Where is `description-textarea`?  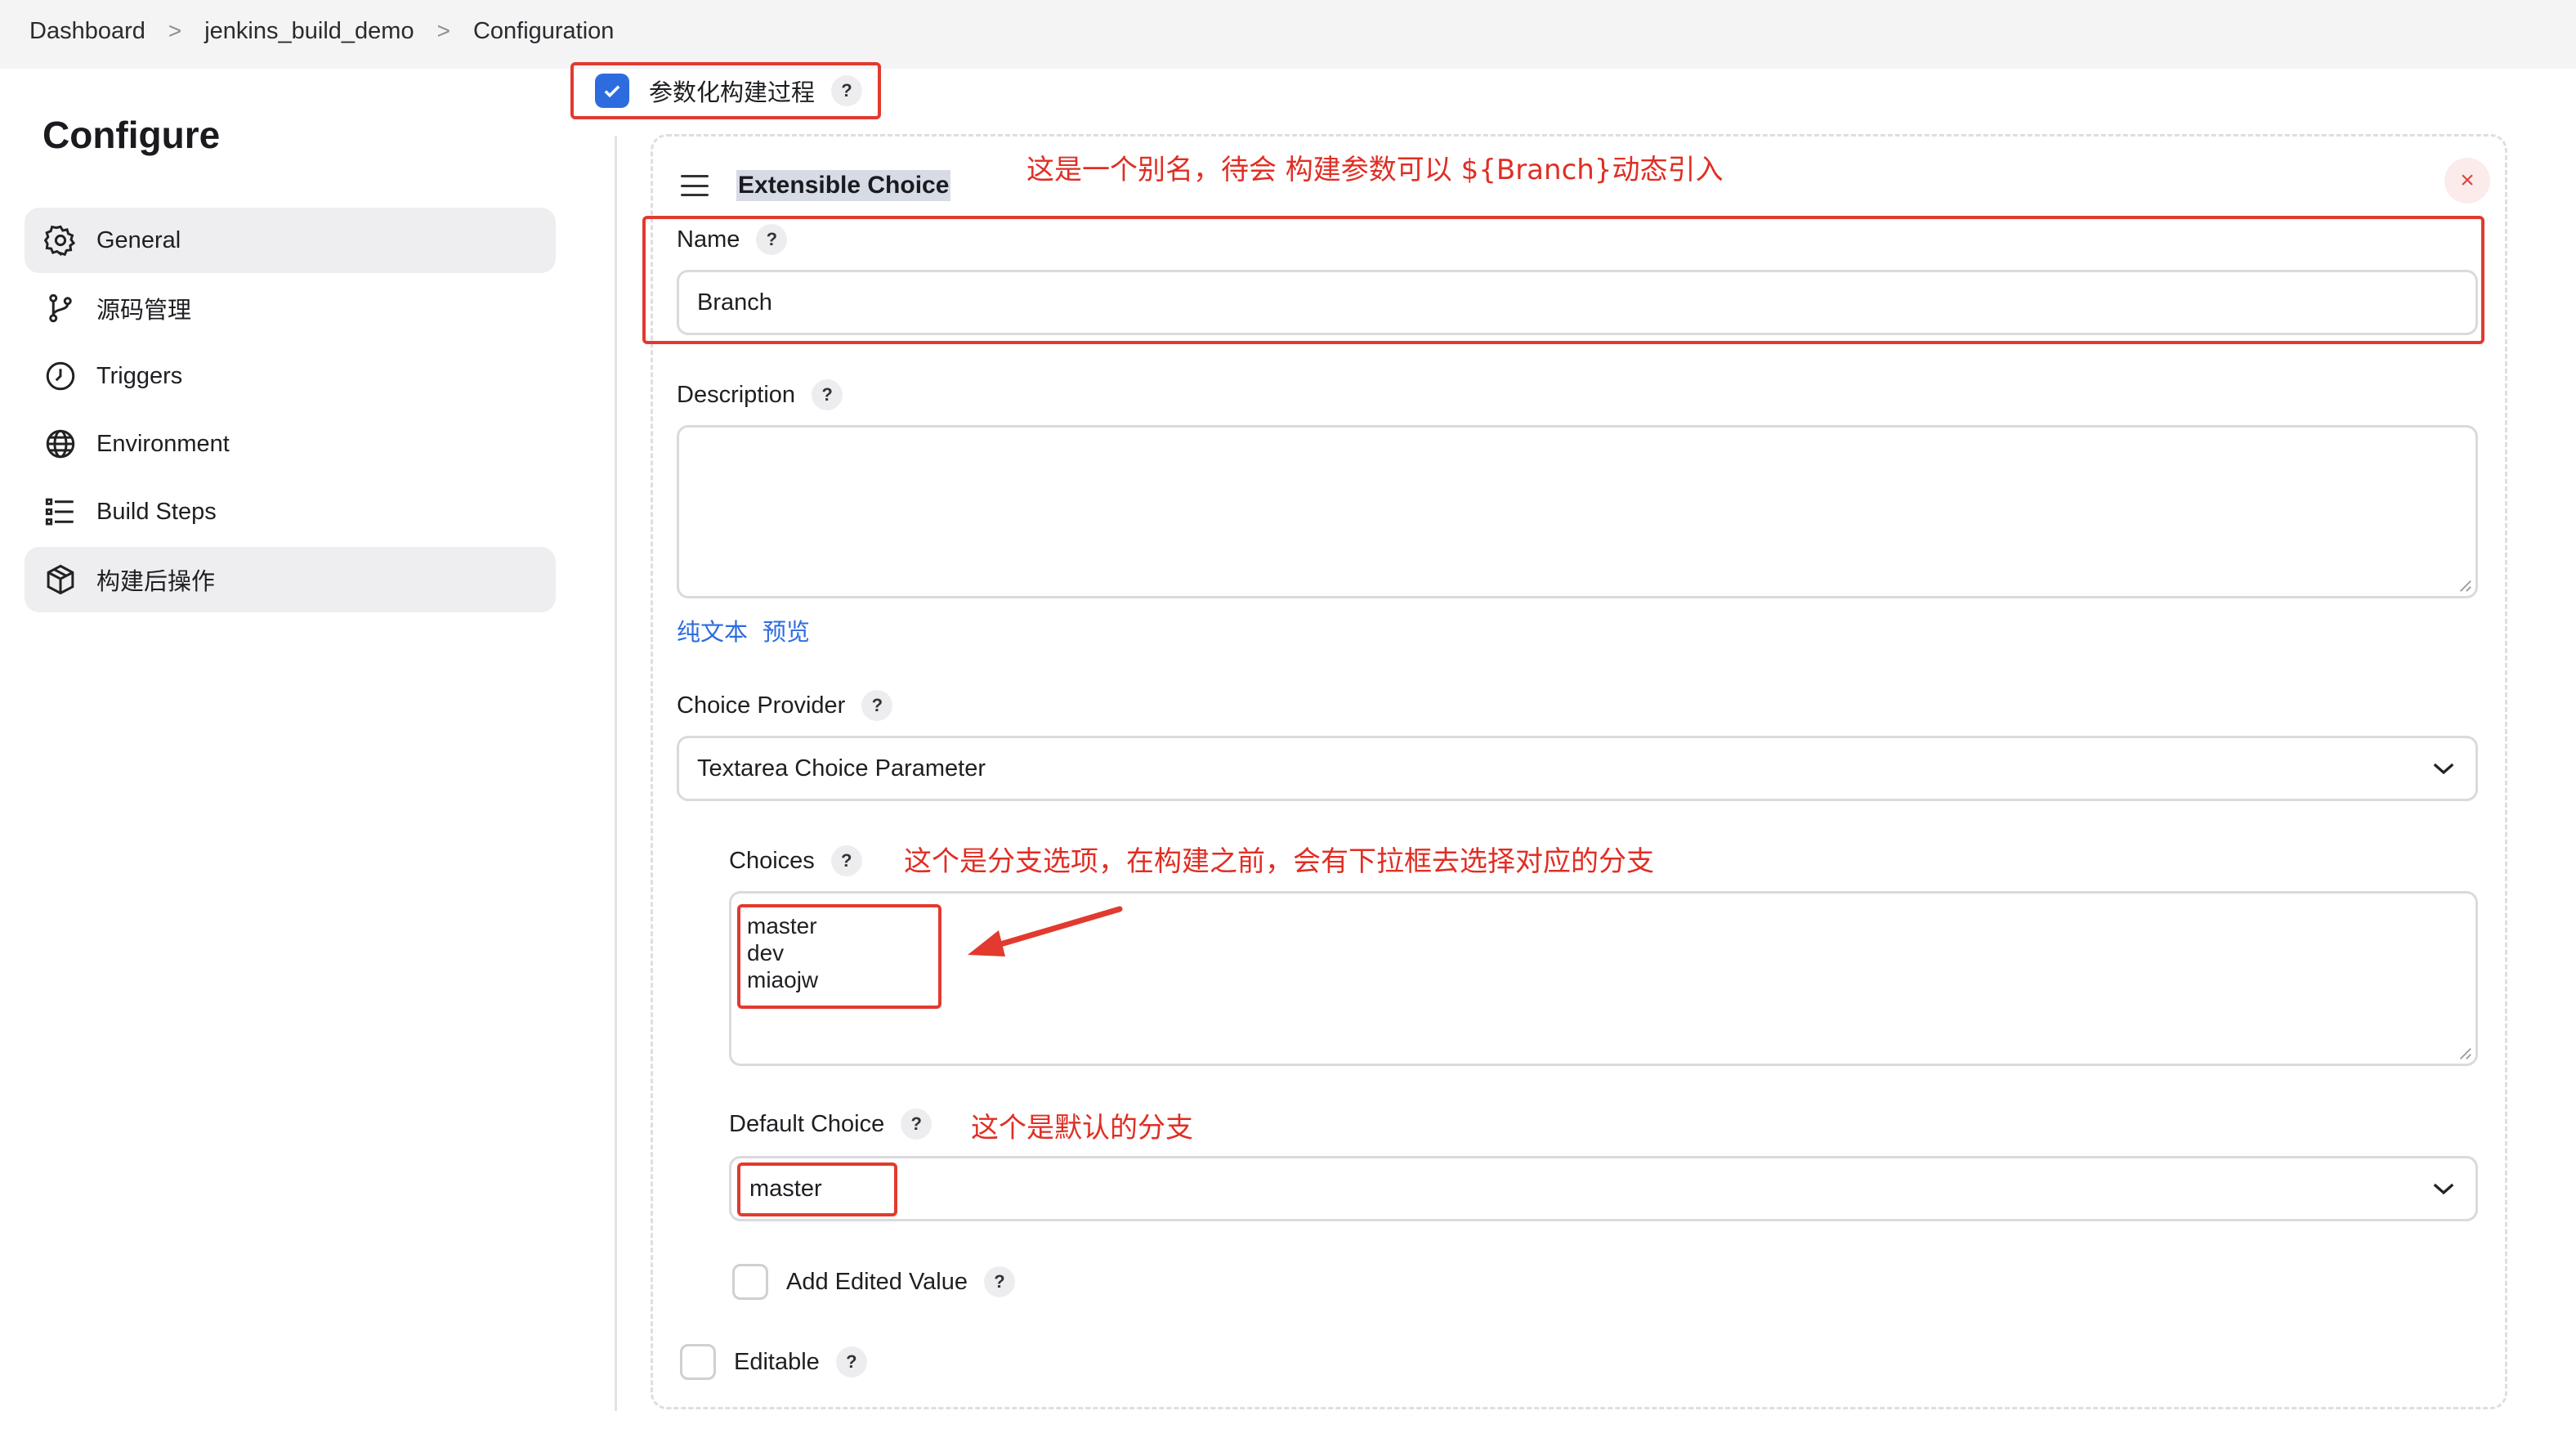 description-textarea is located at coordinates (1577, 511).